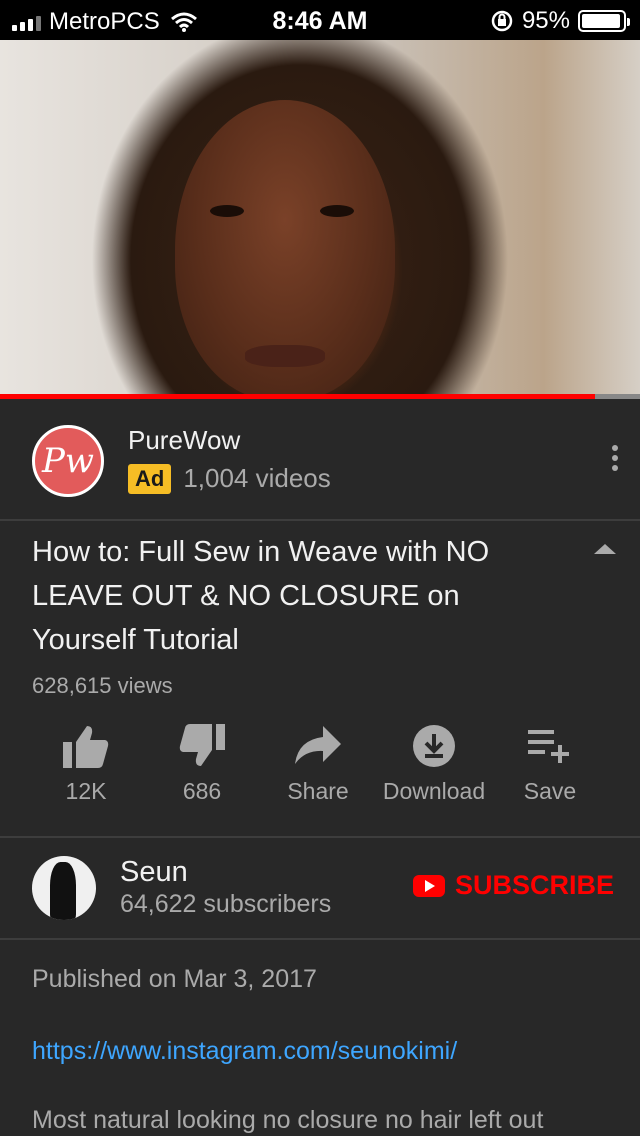 This screenshot has width=640, height=1136. I want to click on save-button: Save, so click(550, 772).